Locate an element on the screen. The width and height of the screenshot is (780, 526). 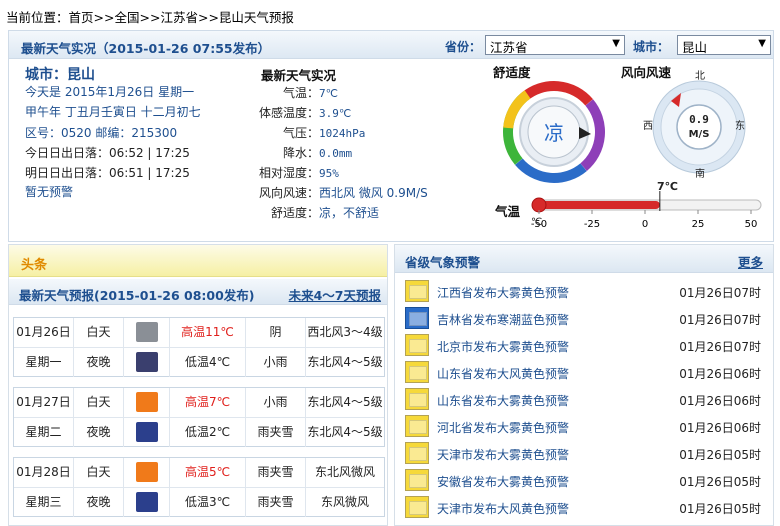
headline-label: 头条 is located at coordinates (34, 265).